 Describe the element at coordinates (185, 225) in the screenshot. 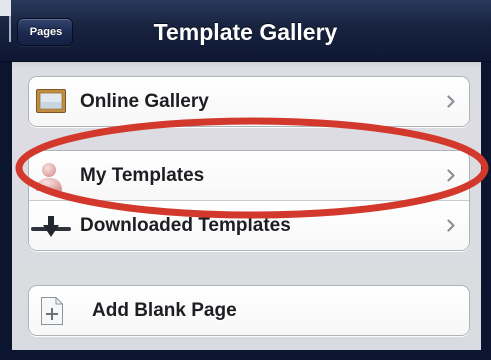

I see `menu-item-label: Downloaded Templates` at that location.